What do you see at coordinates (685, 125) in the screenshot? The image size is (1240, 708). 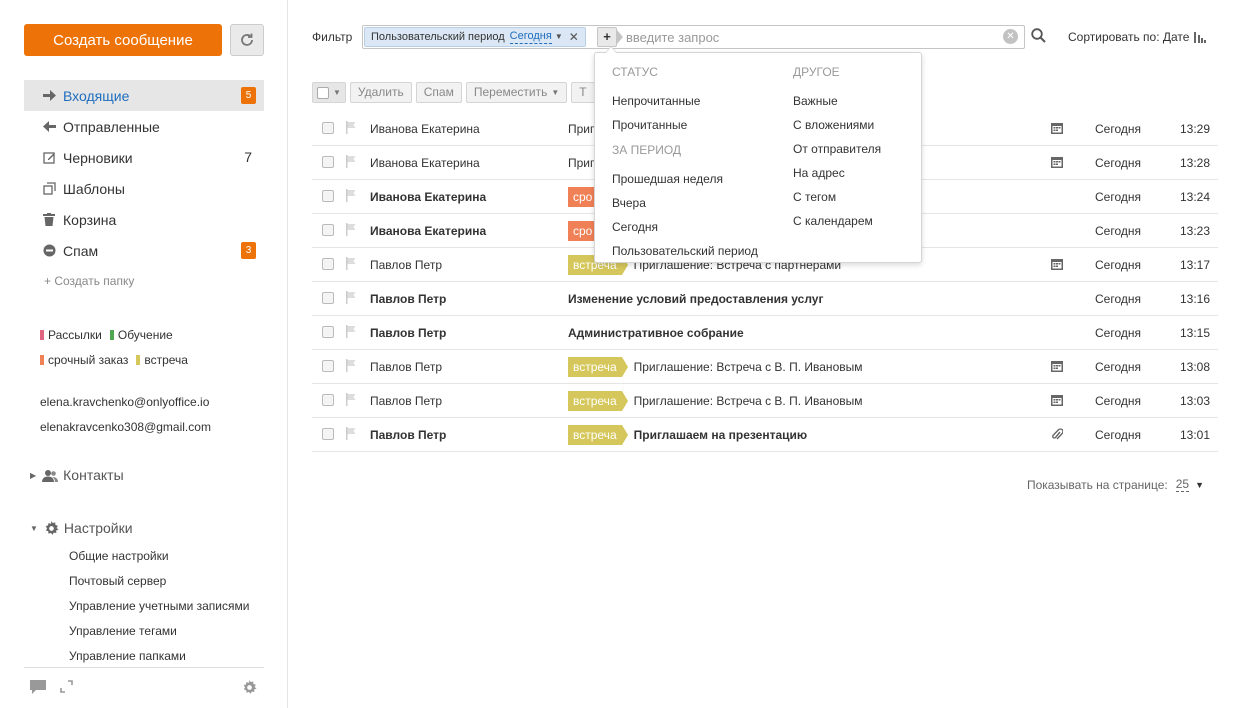 I see `filter-read: Прочитанные` at bounding box center [685, 125].